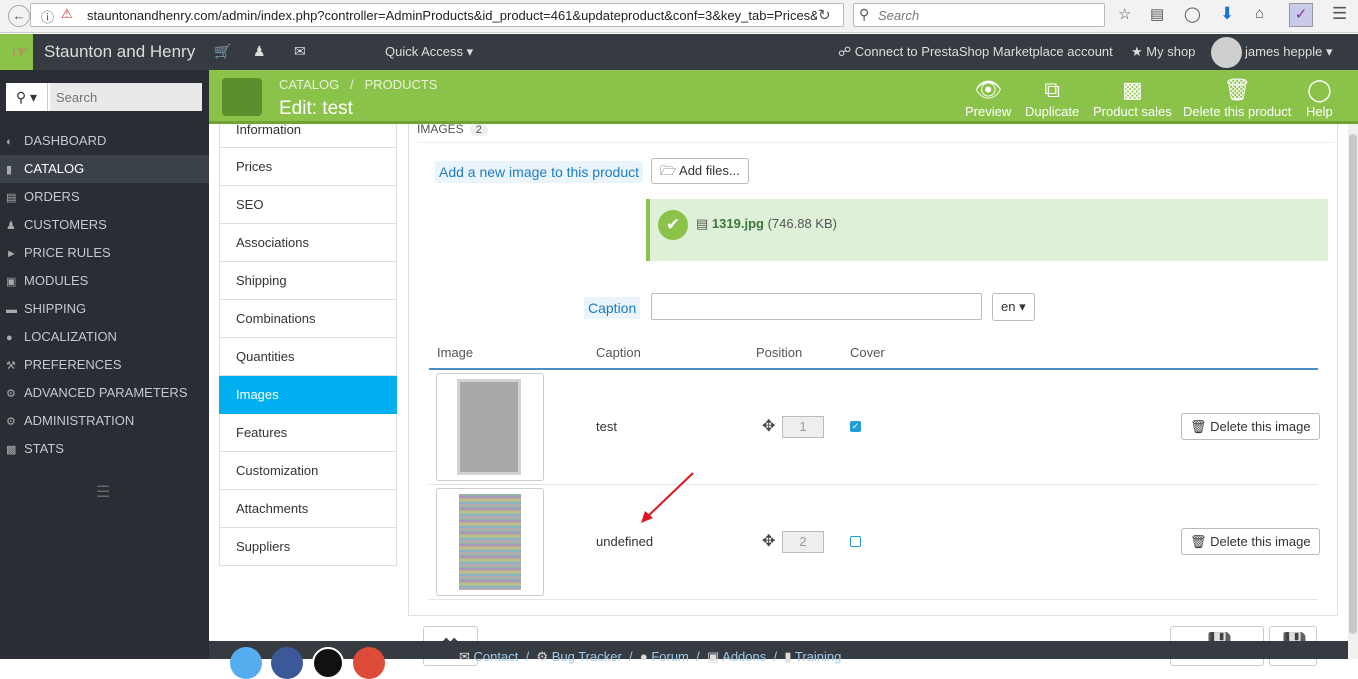 Image resolution: width=1358 pixels, height=679 pixels. Describe the element at coordinates (308, 167) in the screenshot. I see `tab-prices: Prices` at that location.